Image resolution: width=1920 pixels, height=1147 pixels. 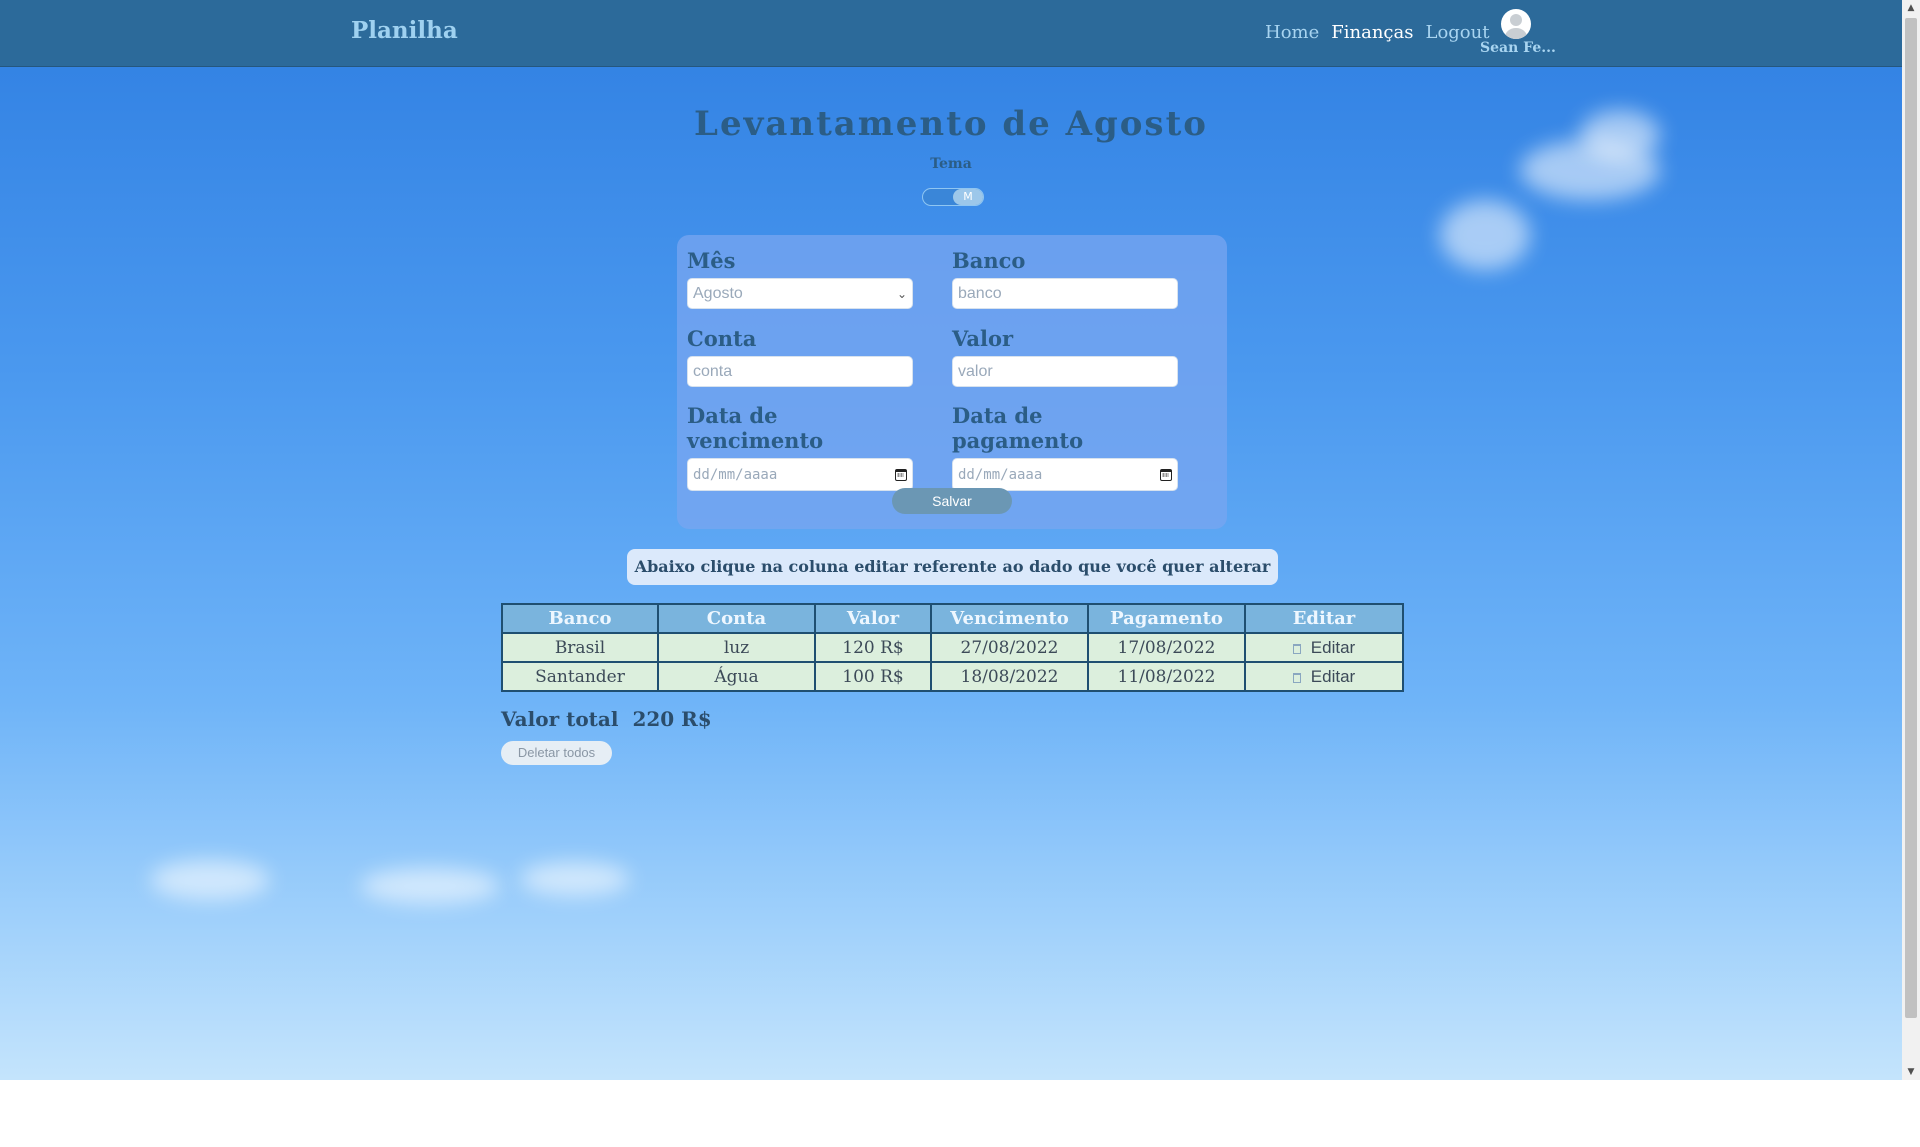 I want to click on brand-logo: Planilha, so click(x=404, y=30).